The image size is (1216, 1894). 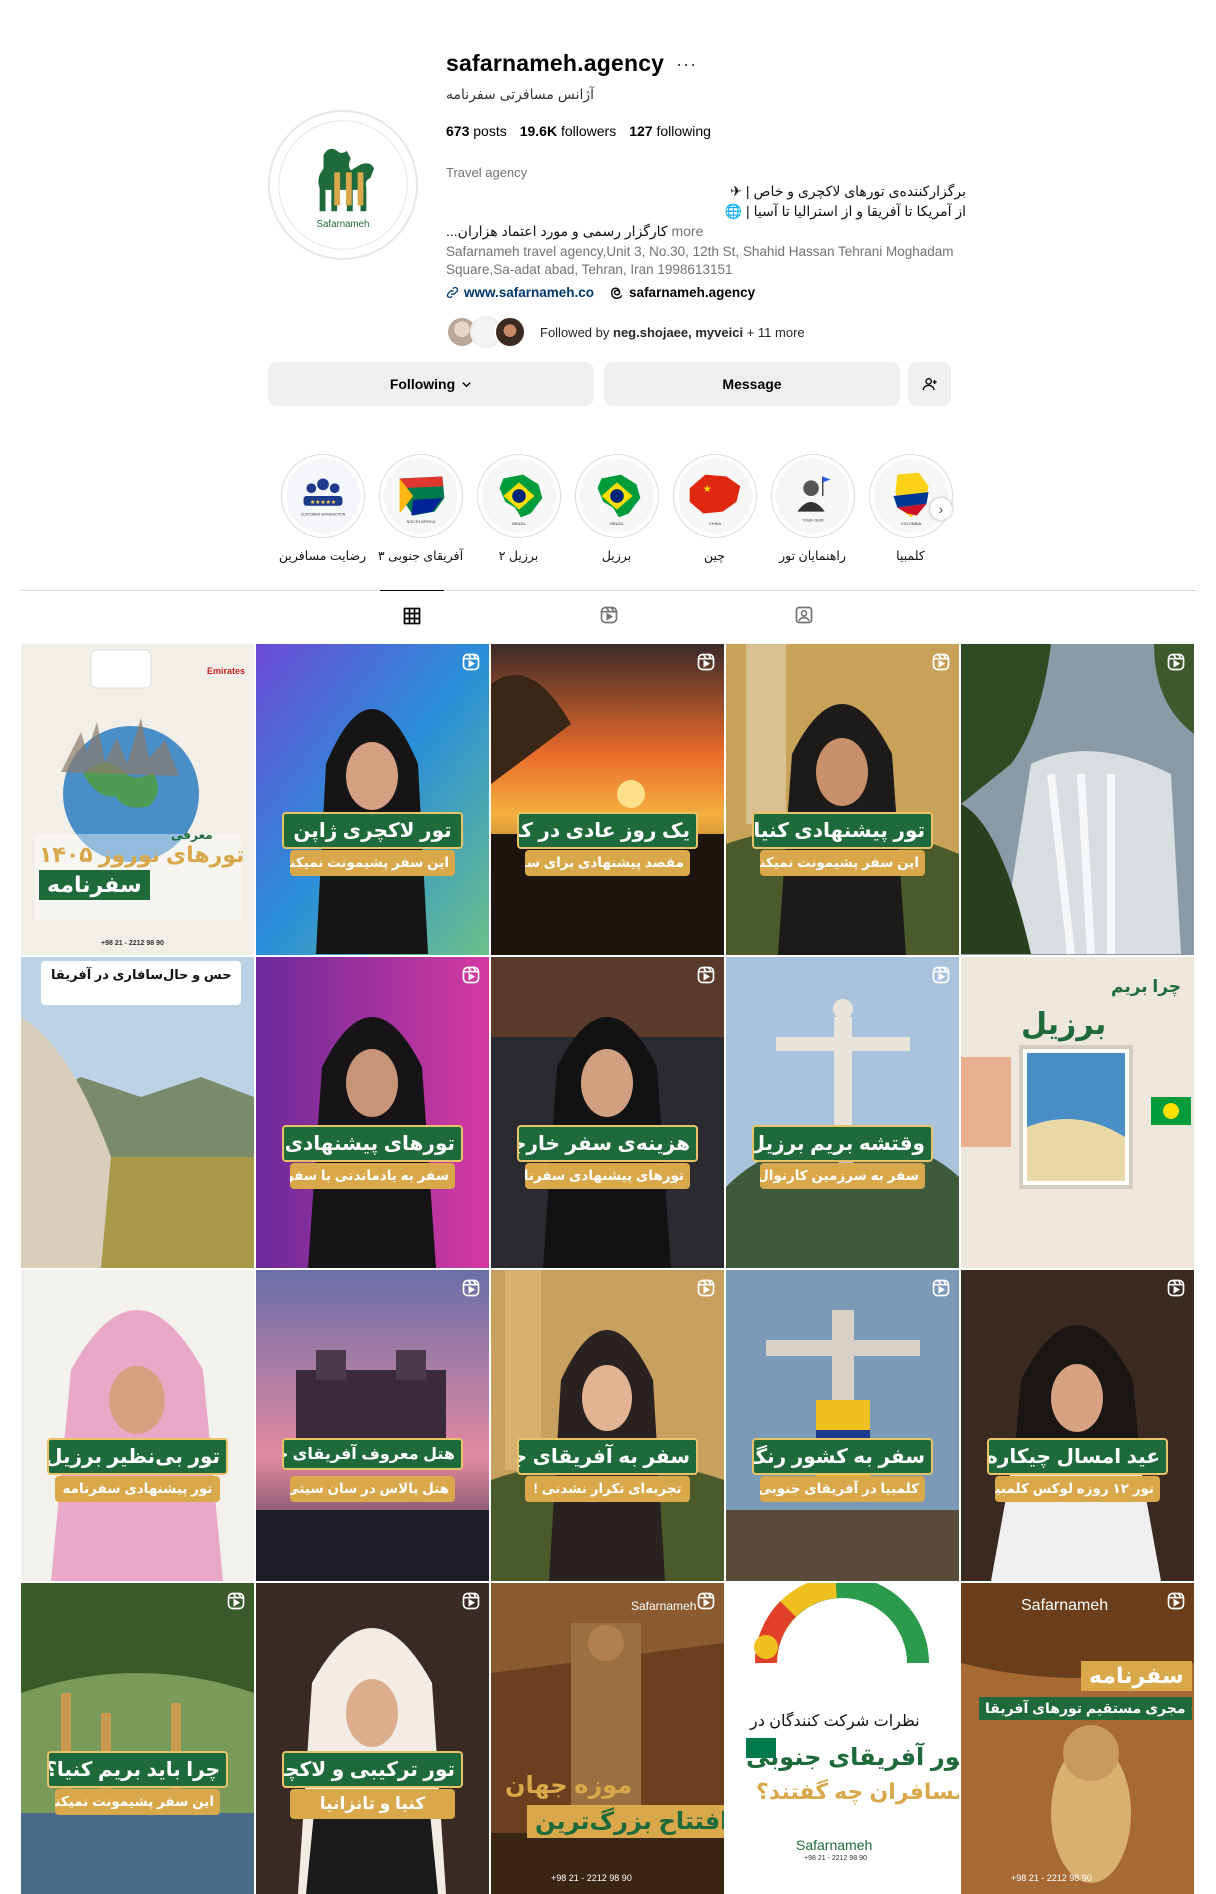 I want to click on posts-stat: 673 posts, so click(x=476, y=131).